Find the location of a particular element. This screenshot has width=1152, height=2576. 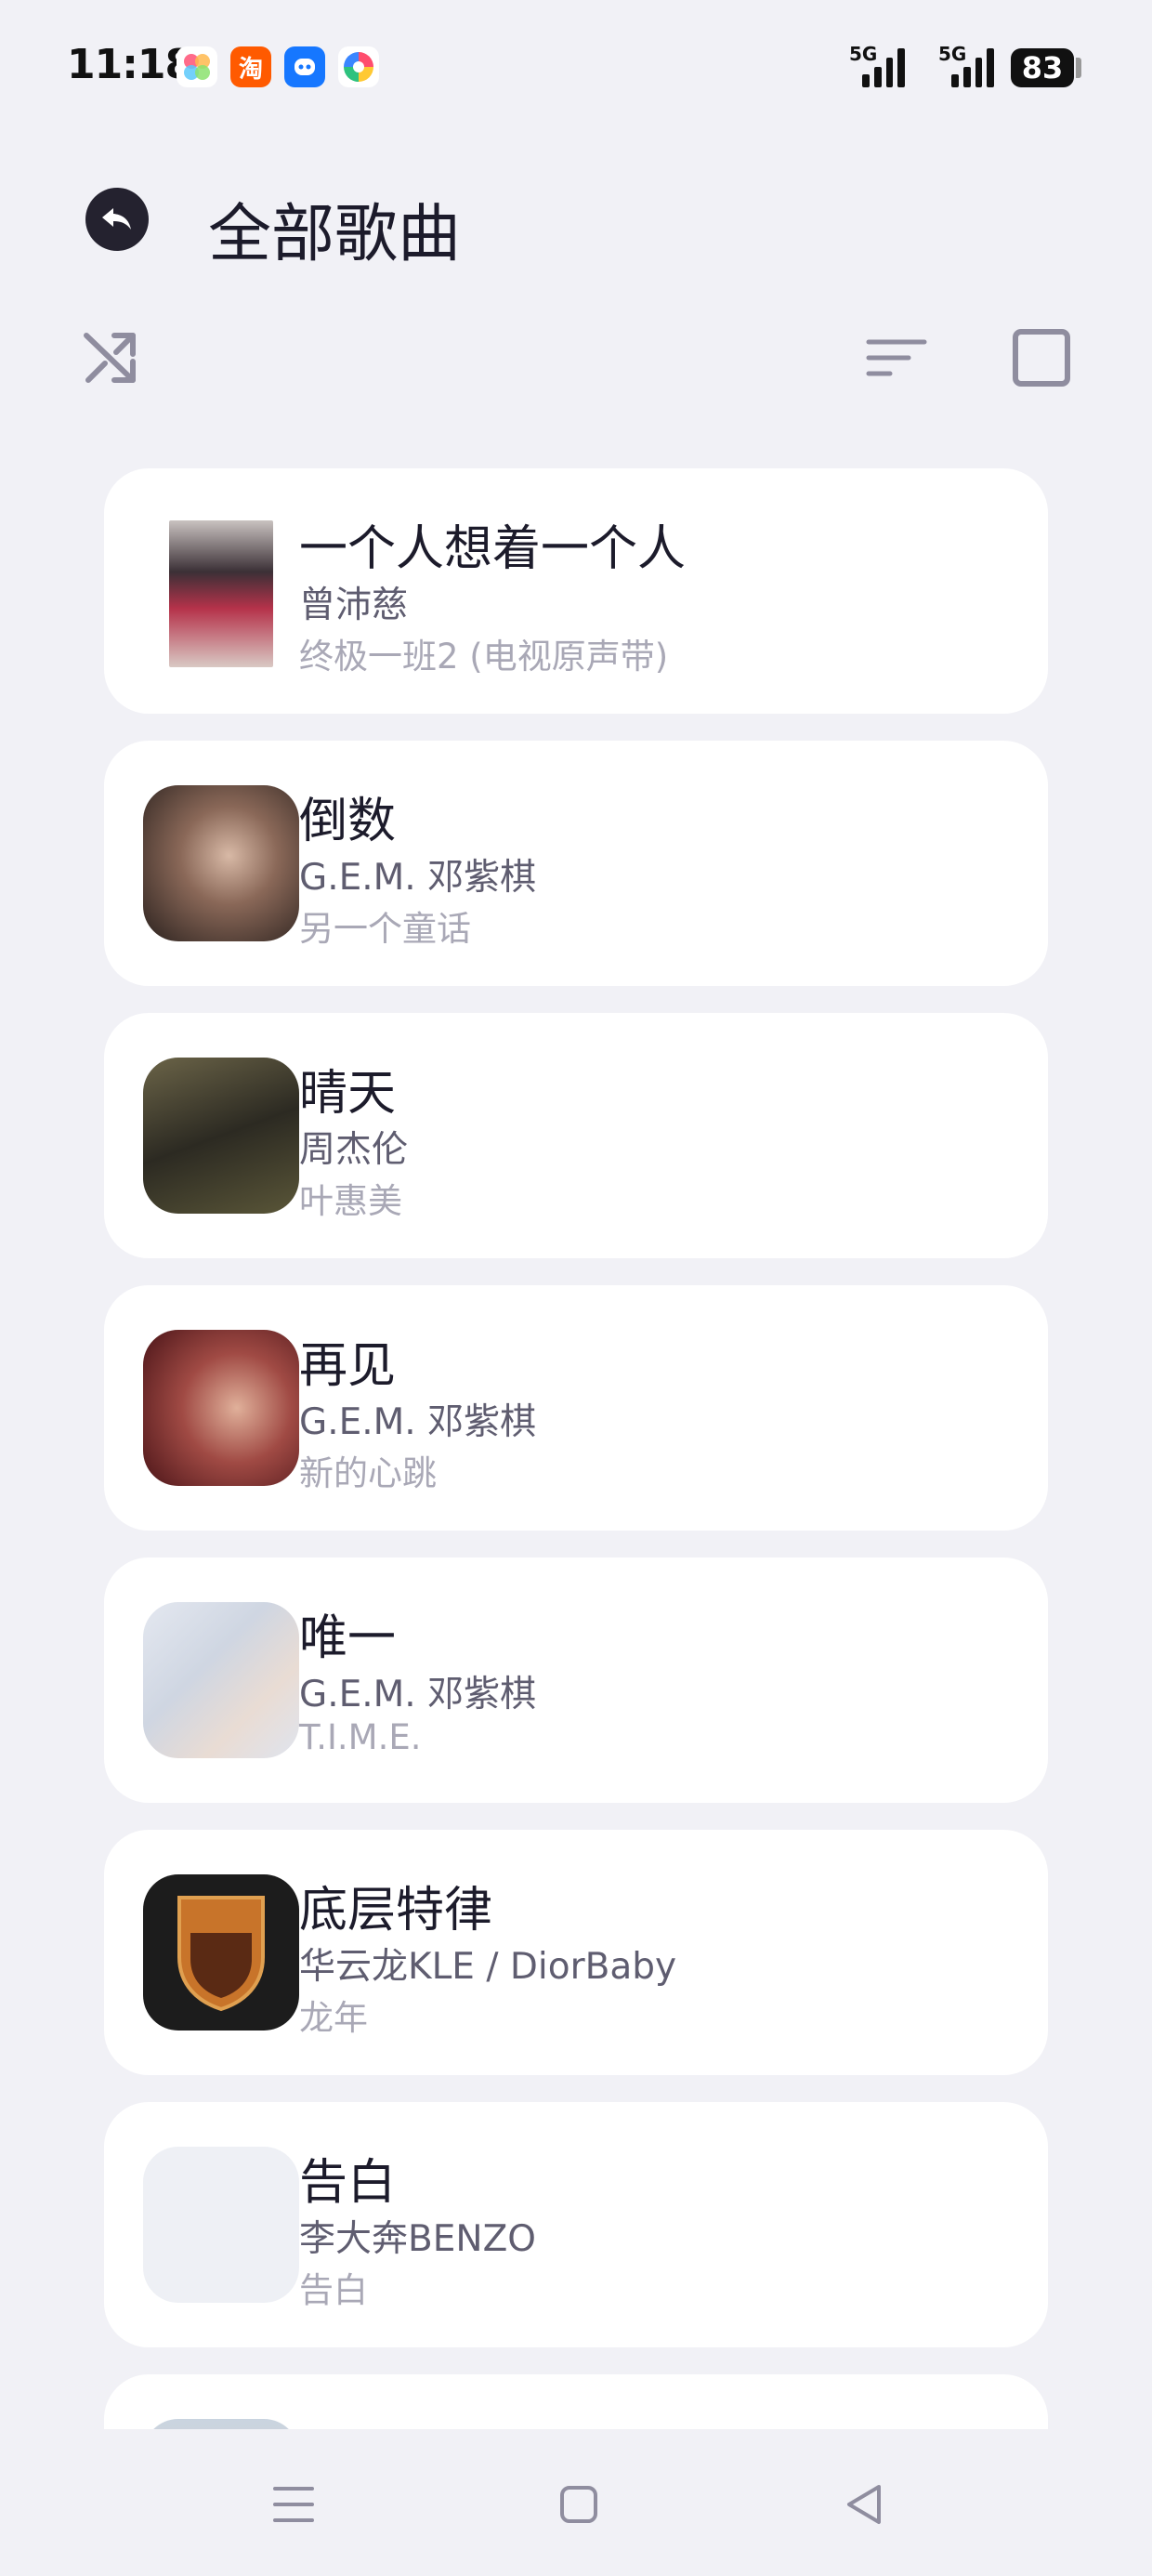

notification-app-icons: 淘 is located at coordinates (278, 66).